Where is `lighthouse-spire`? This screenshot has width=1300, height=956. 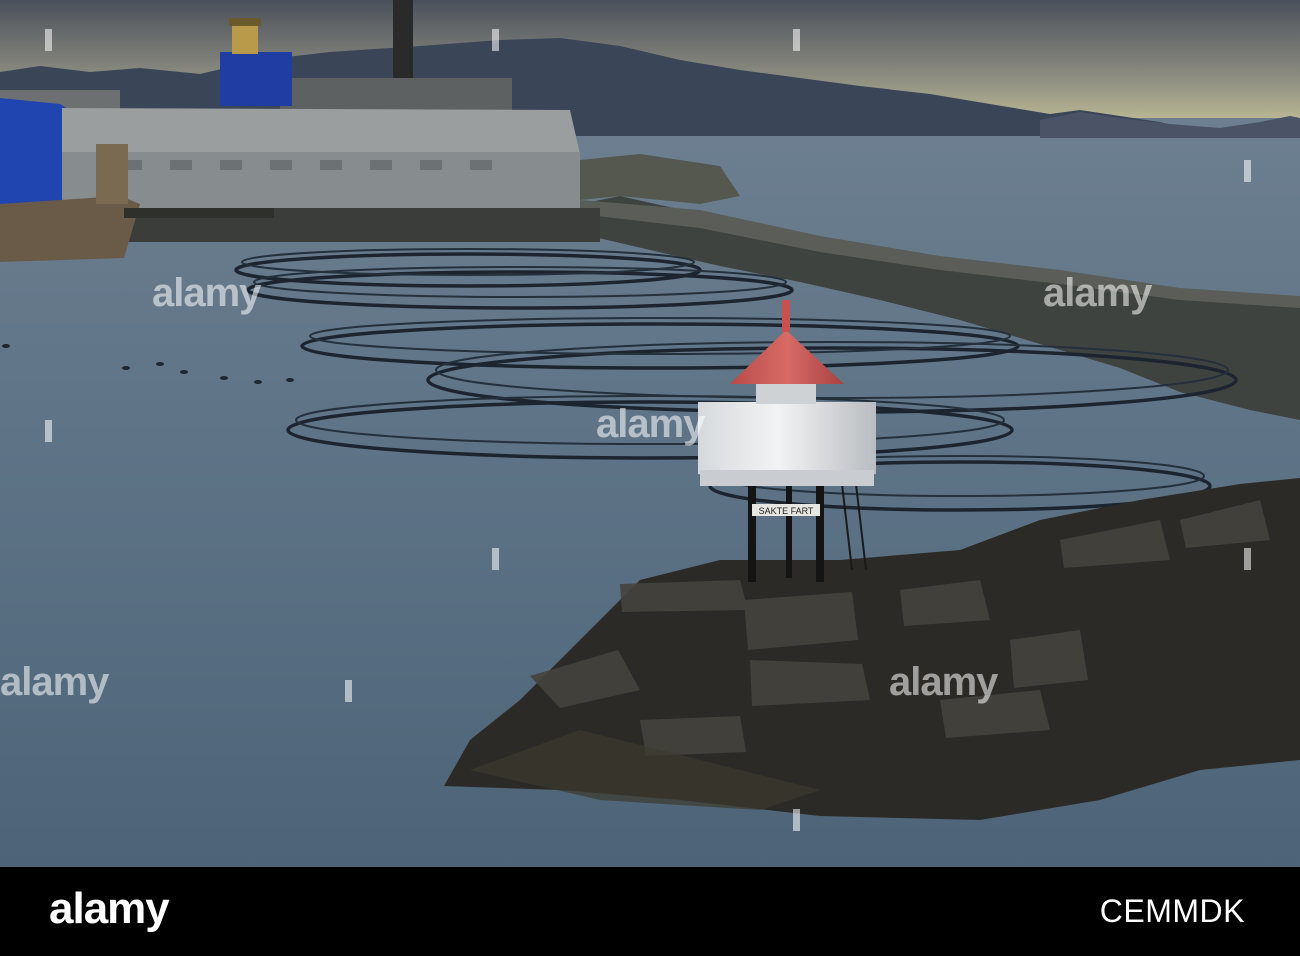 lighthouse-spire is located at coordinates (786, 316).